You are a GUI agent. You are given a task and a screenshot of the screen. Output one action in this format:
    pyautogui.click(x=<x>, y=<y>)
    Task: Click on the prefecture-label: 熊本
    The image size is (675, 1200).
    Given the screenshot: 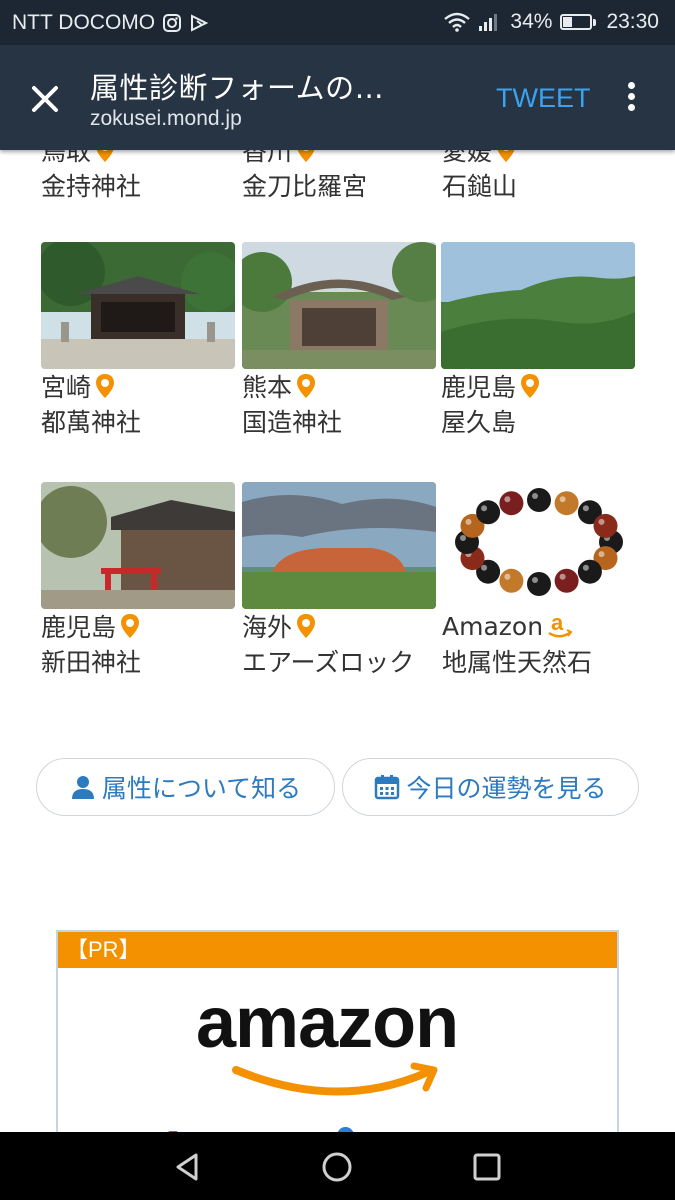 What is the action you would take?
    pyautogui.click(x=267, y=387)
    